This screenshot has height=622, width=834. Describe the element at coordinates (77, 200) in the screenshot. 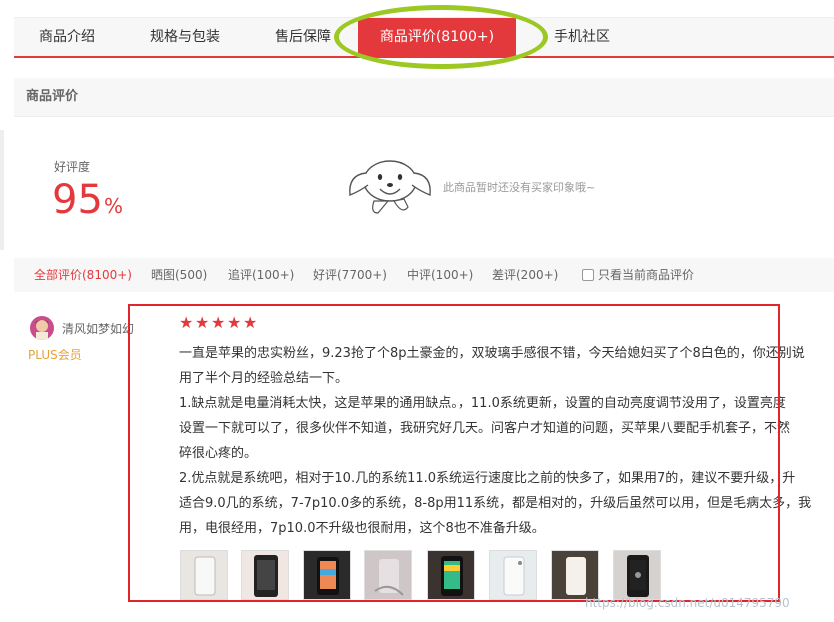

I see `rating-value: 95` at that location.